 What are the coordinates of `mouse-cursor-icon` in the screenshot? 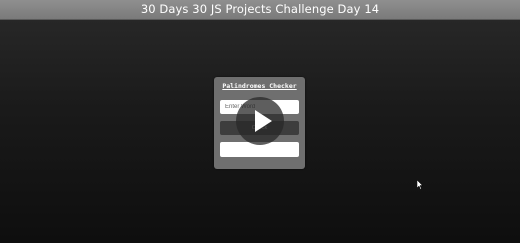 It's located at (420, 182).